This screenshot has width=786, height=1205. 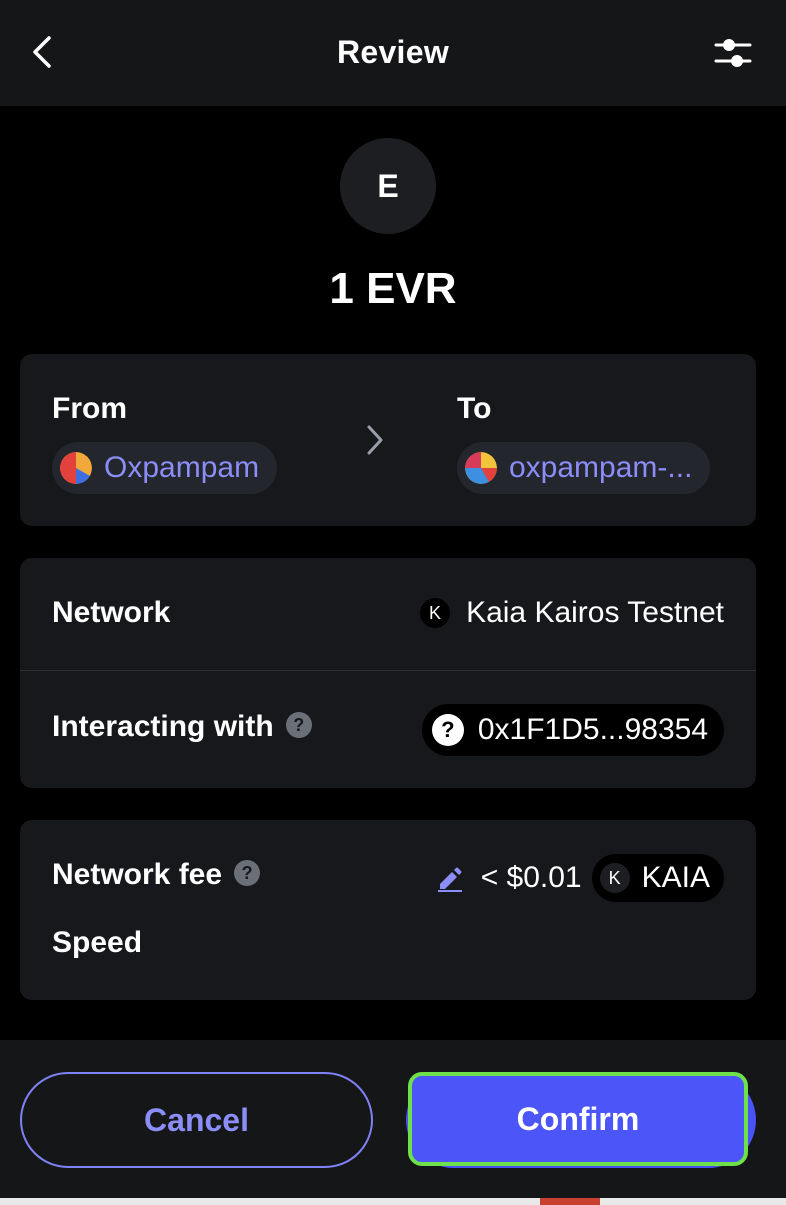 I want to click on pencil-icon, so click(x=449, y=879).